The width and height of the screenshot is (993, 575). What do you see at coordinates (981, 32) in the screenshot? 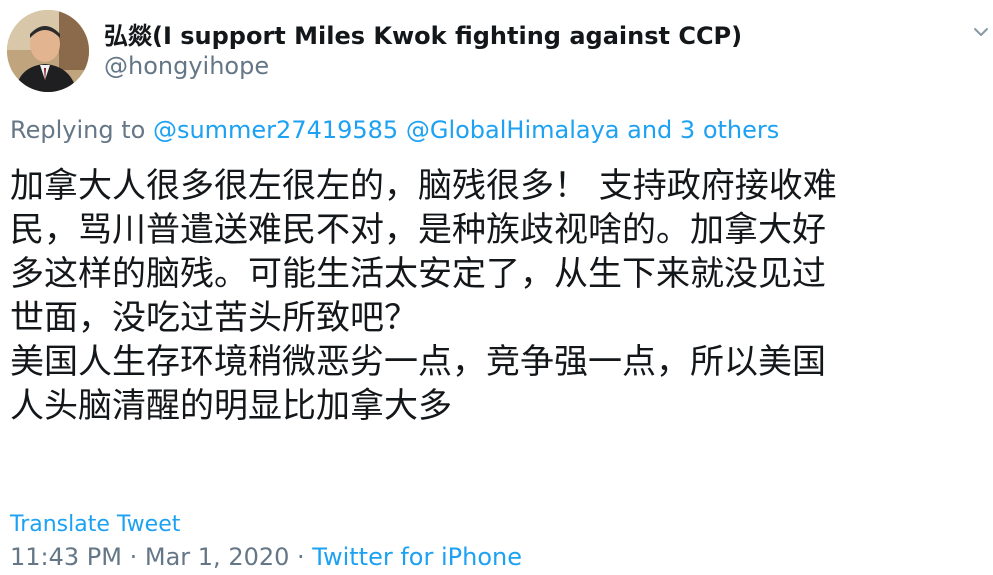
I see `chevron-down-icon` at bounding box center [981, 32].